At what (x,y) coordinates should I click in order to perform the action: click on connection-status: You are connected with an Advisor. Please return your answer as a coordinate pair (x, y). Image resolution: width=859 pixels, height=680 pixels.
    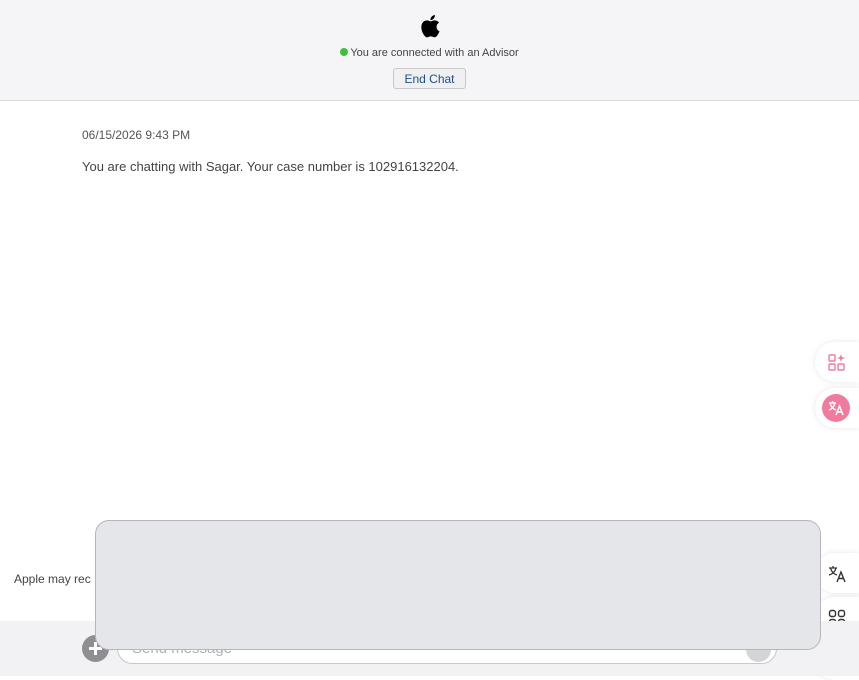
    Looking at the image, I should click on (429, 53).